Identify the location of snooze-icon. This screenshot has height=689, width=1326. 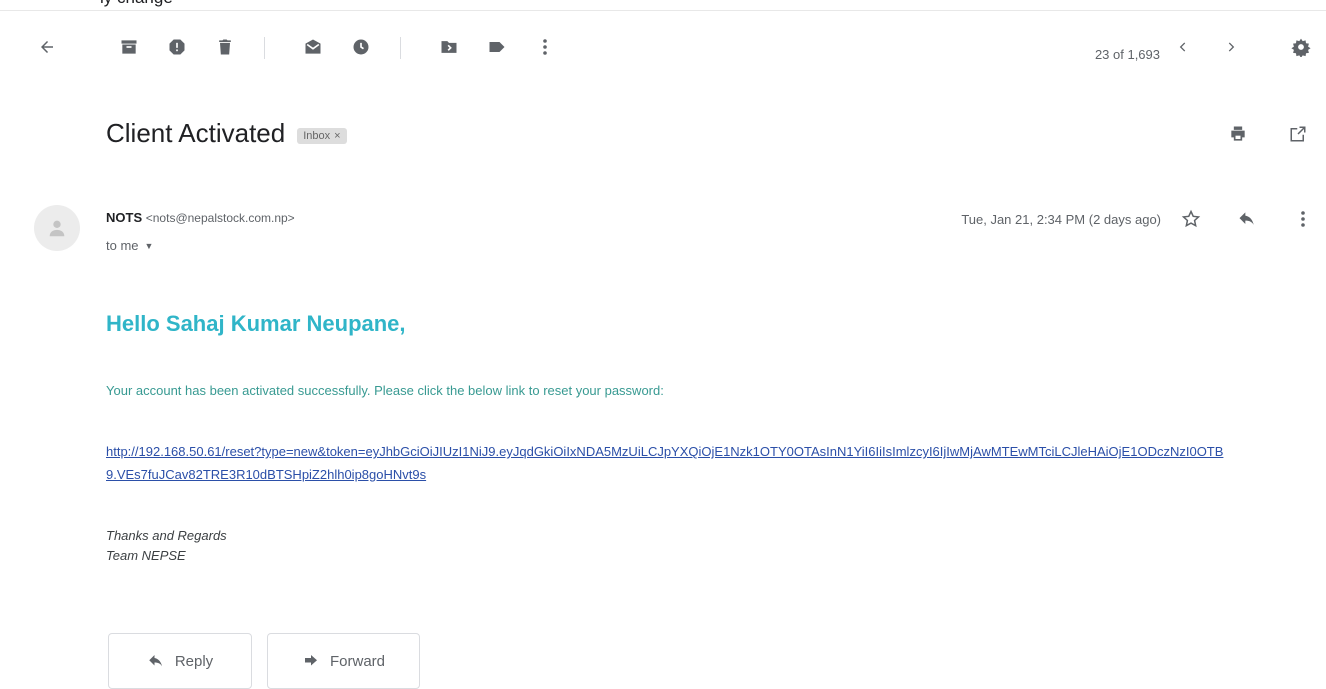
(361, 47).